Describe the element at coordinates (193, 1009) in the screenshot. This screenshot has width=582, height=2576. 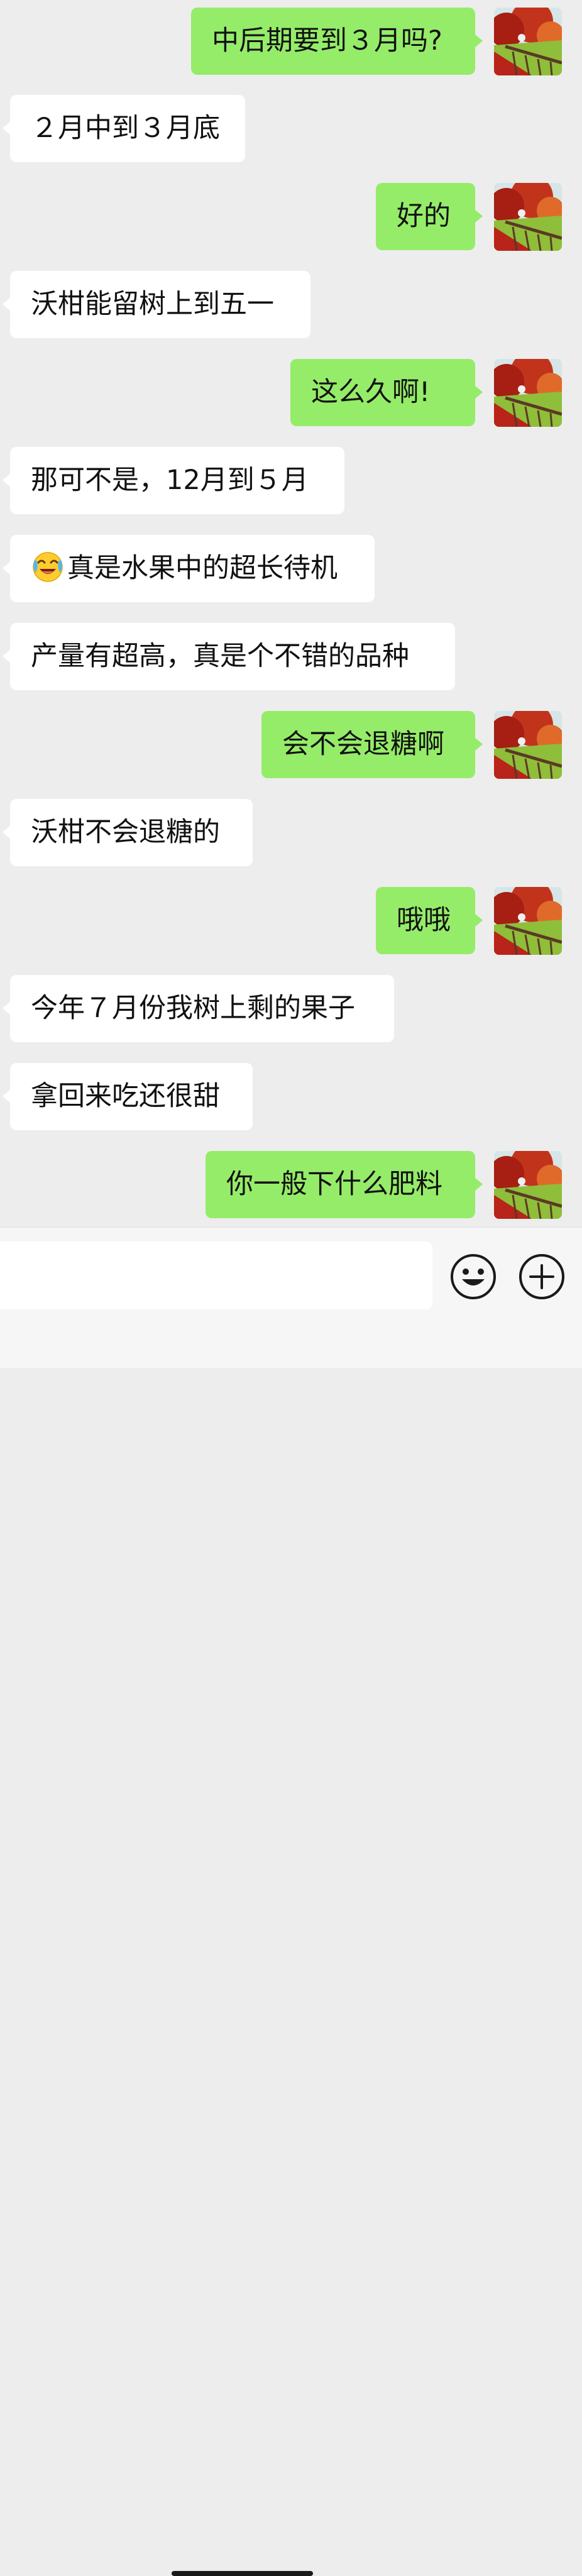
I see `message-text: 今年７月份我树上剩的果子` at that location.